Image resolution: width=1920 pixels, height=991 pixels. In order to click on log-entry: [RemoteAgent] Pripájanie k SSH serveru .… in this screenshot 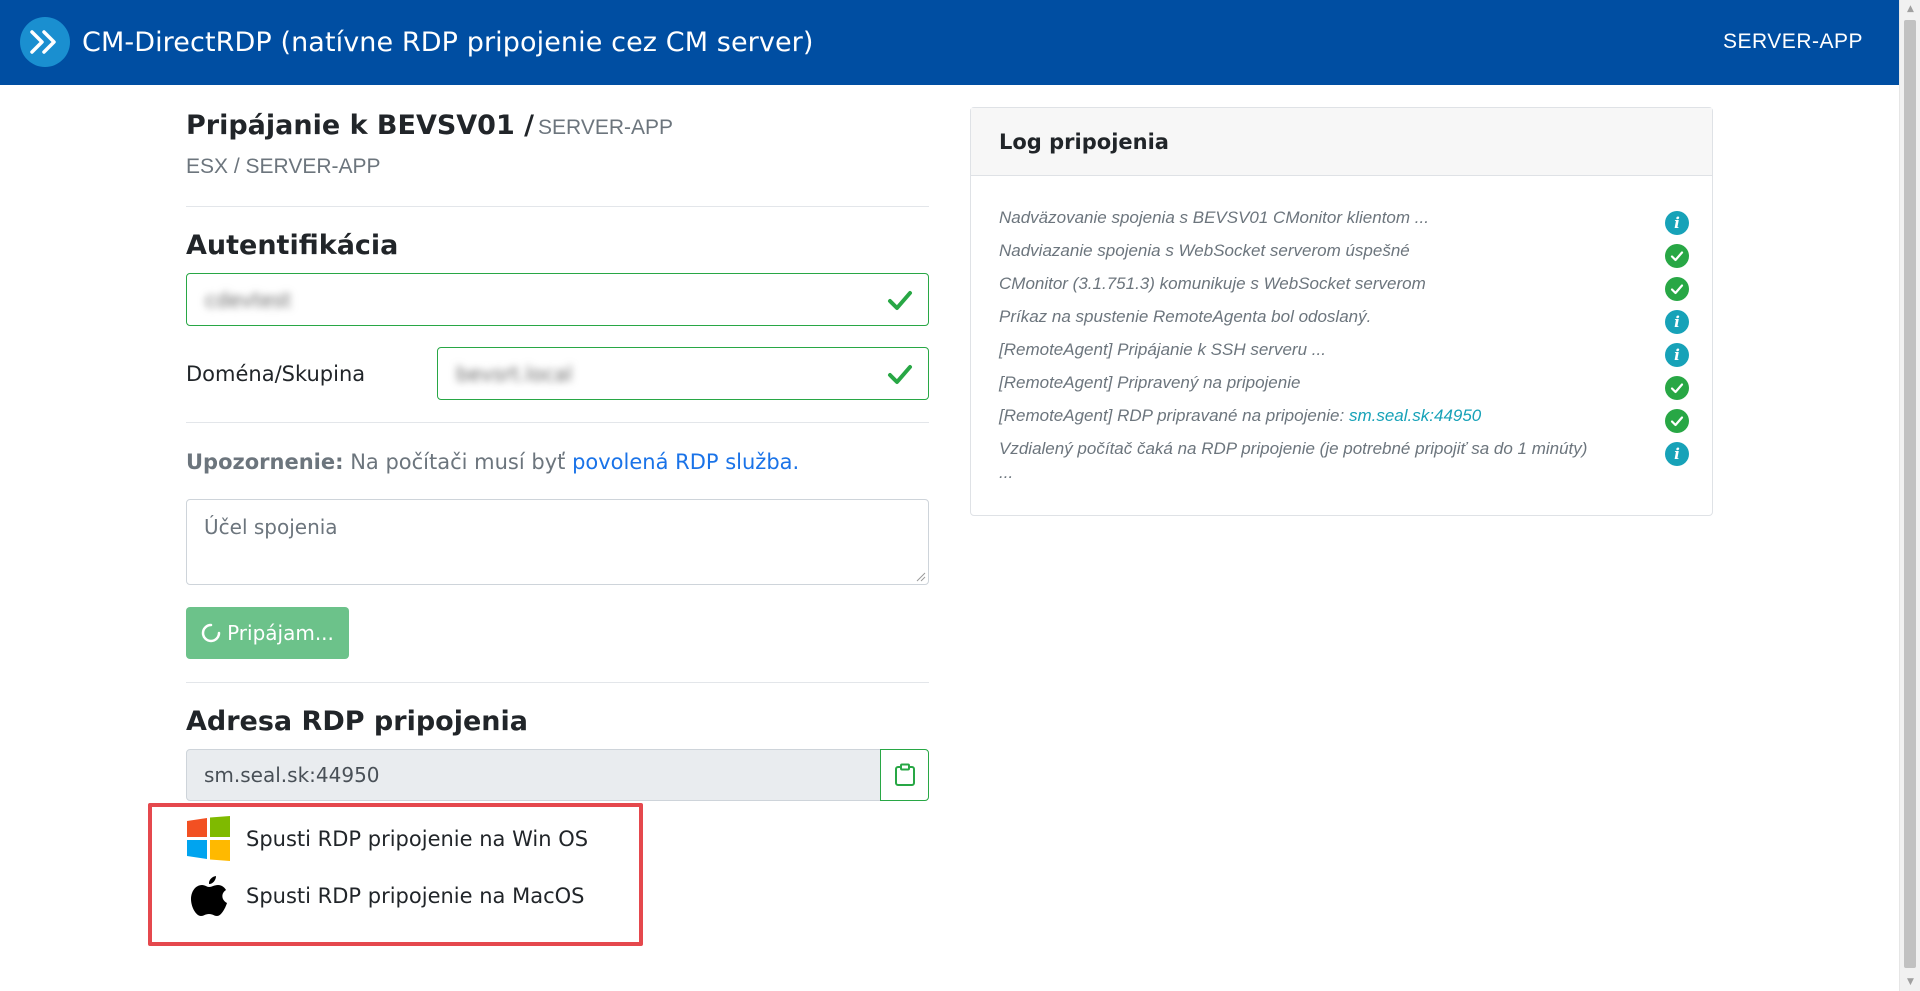, I will do `click(1344, 352)`.